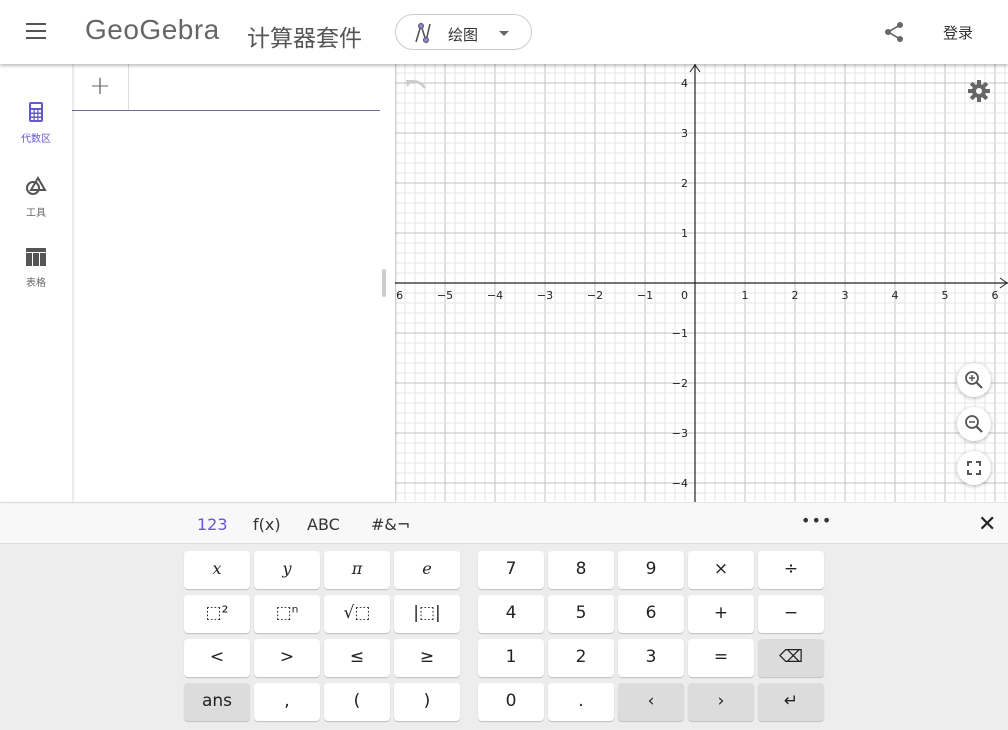 This screenshot has height=730, width=1008. I want to click on app-selector: 绘图, so click(463, 32).